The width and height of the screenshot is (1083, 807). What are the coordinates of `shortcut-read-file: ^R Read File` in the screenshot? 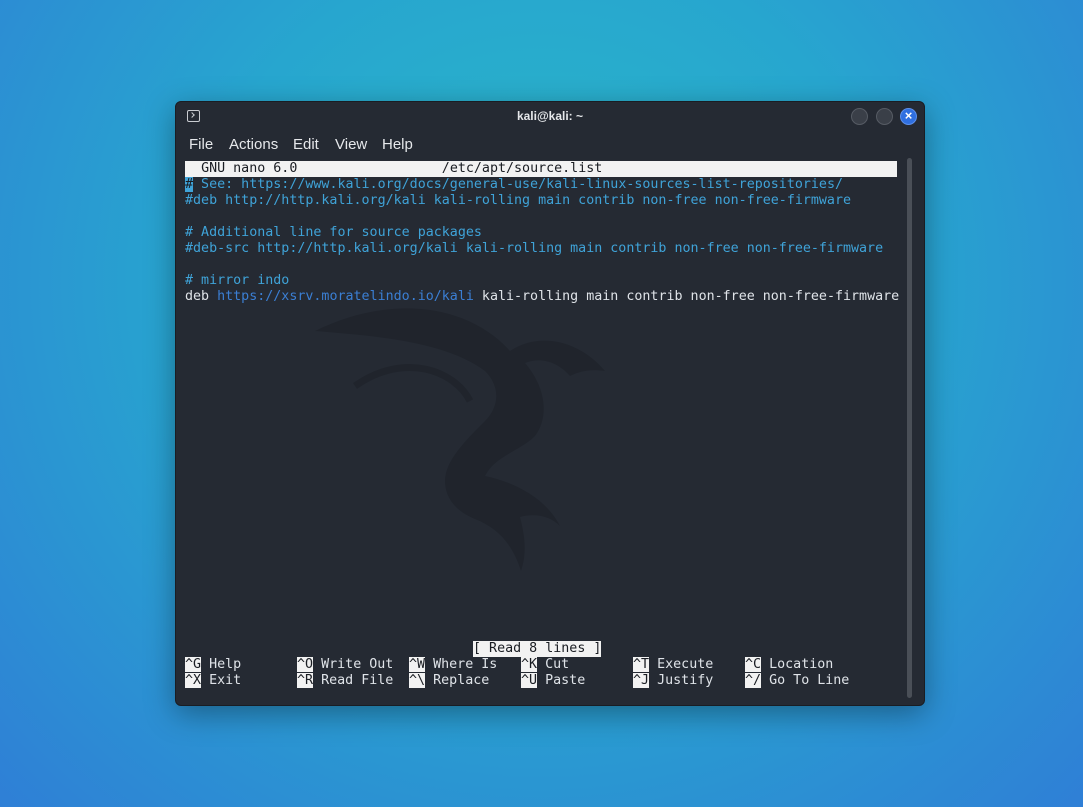 It's located at (345, 681).